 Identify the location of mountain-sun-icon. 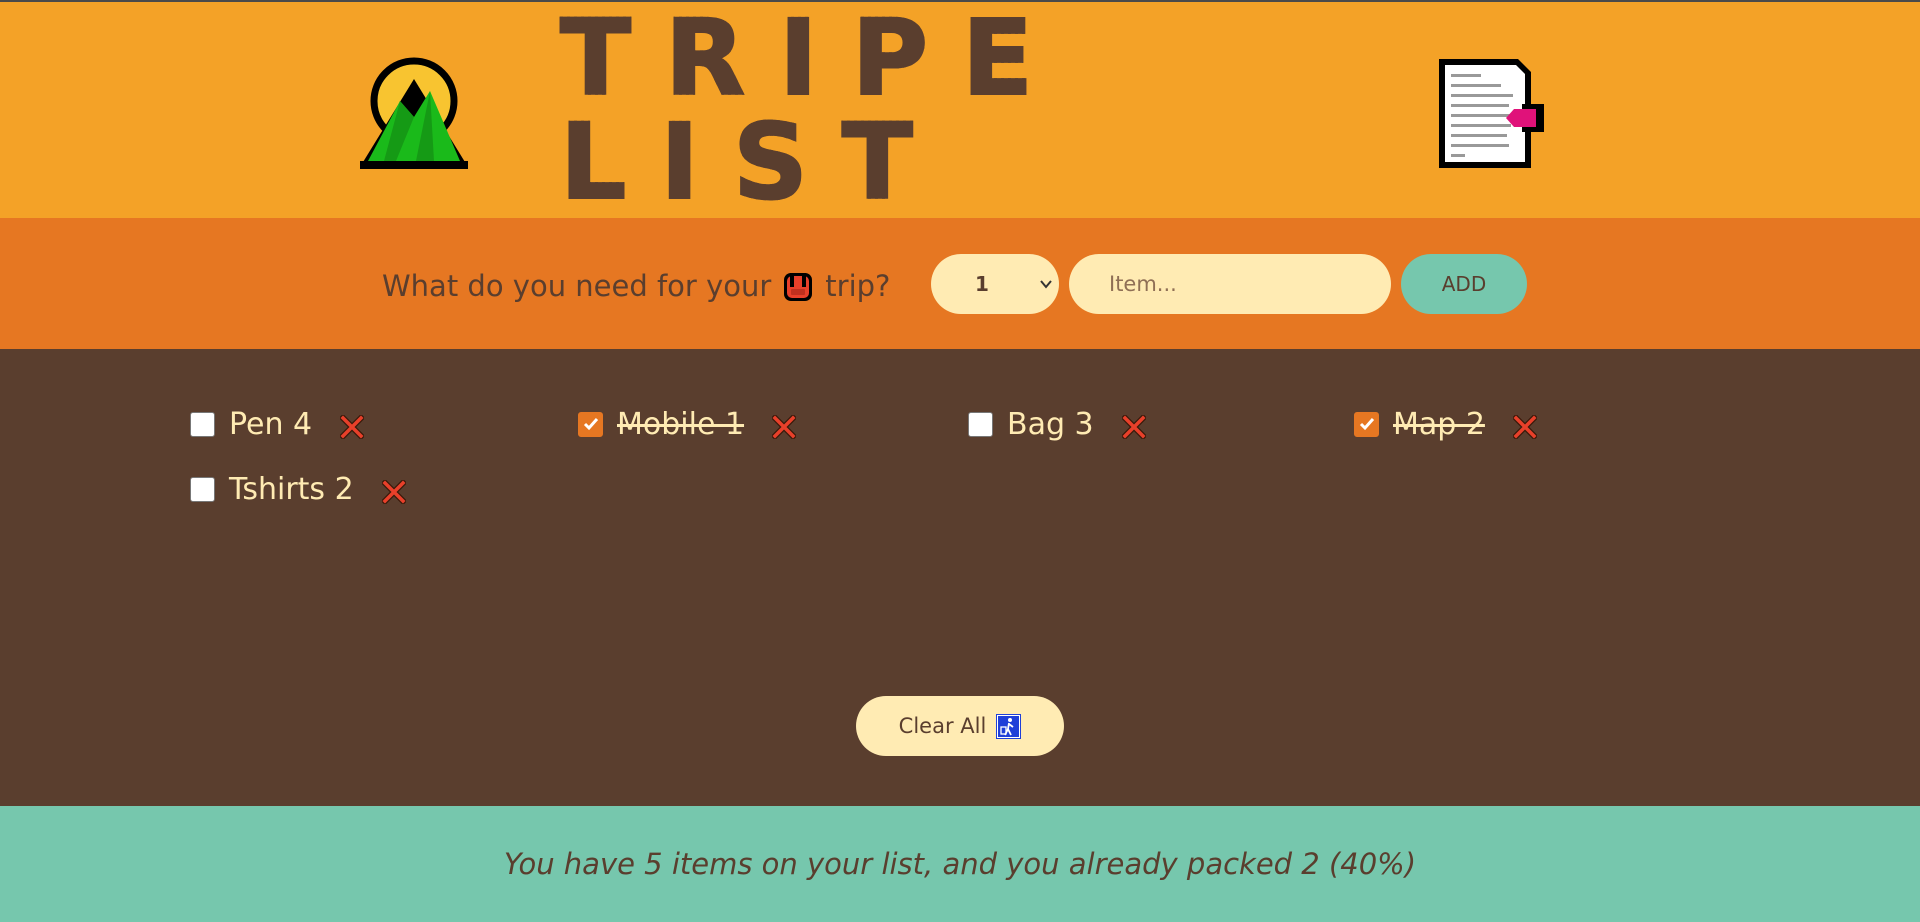
(414, 113).